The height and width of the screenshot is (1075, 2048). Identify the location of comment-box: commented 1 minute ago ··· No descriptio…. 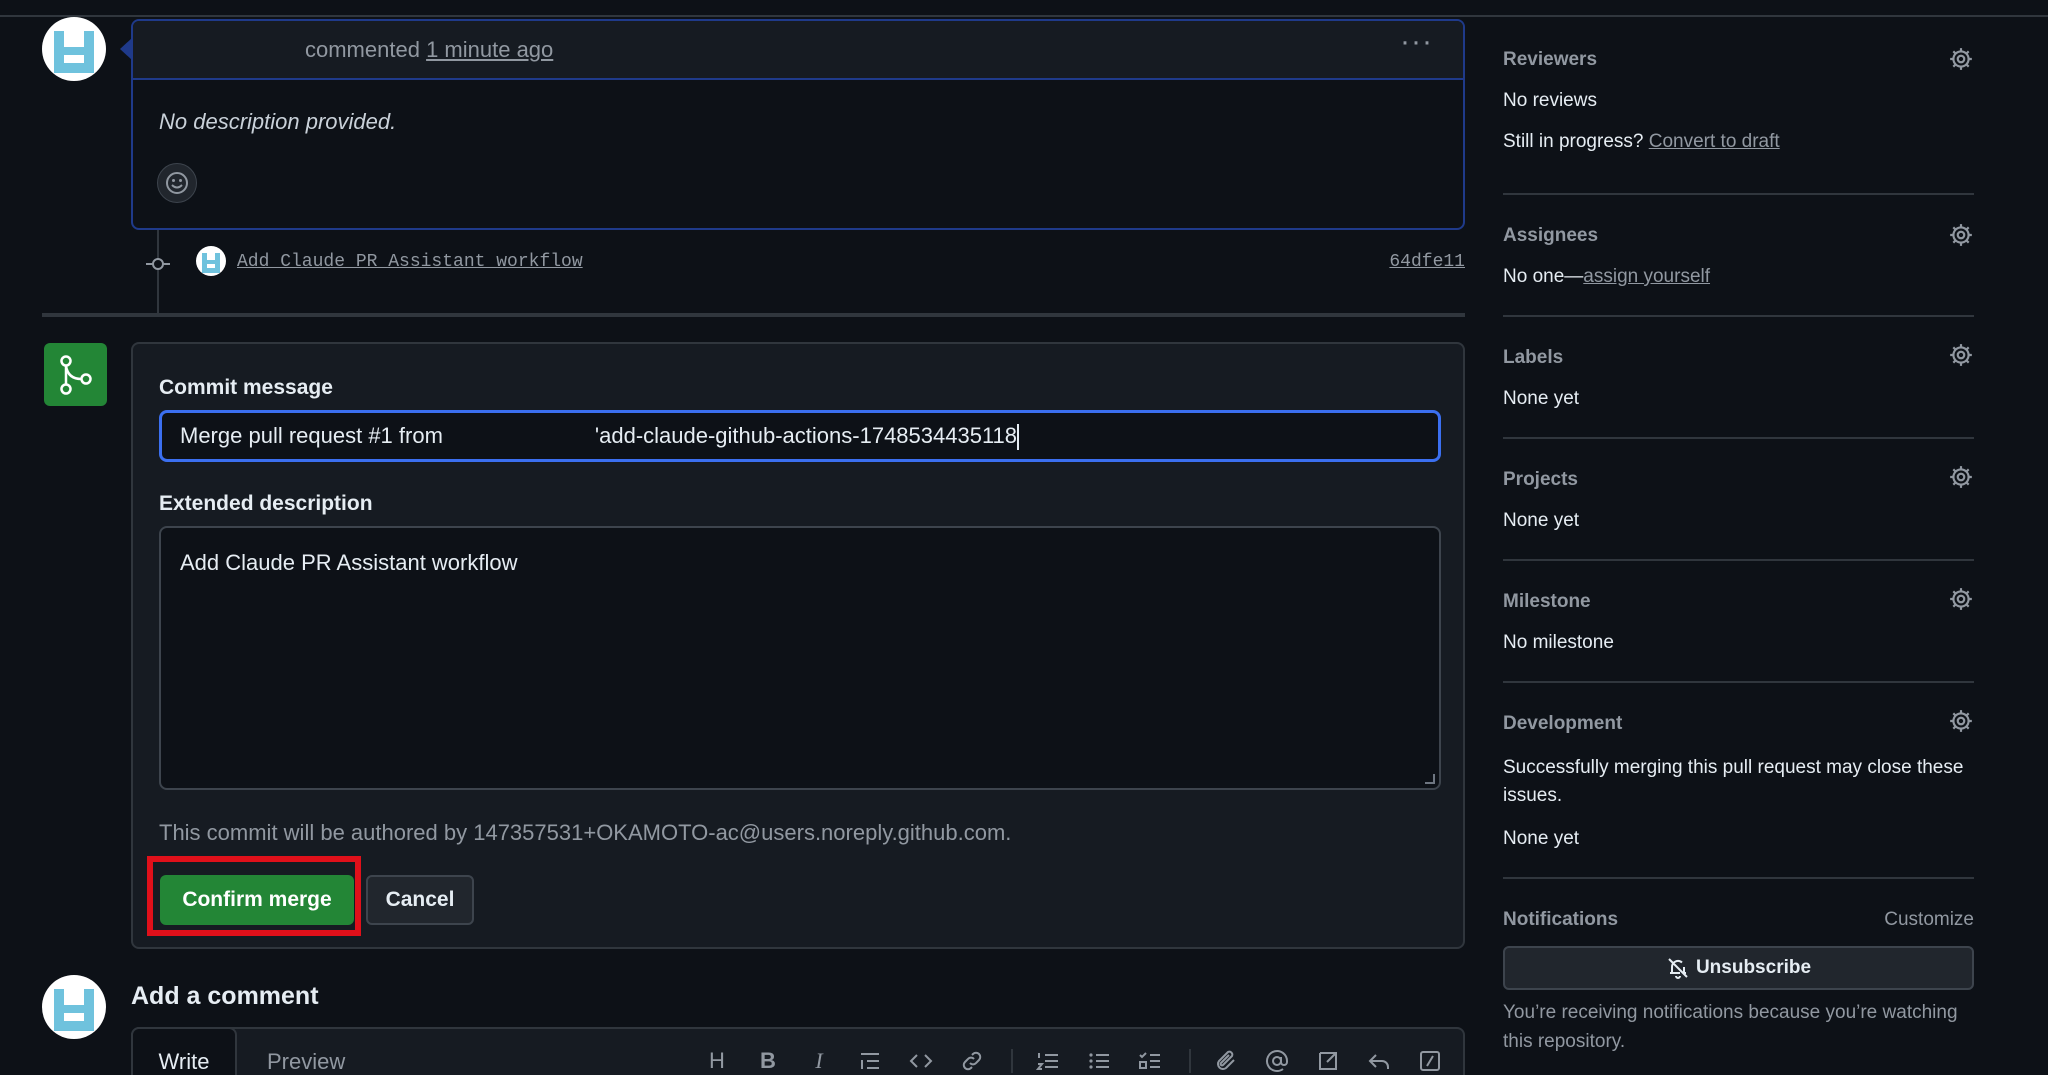
(798, 124).